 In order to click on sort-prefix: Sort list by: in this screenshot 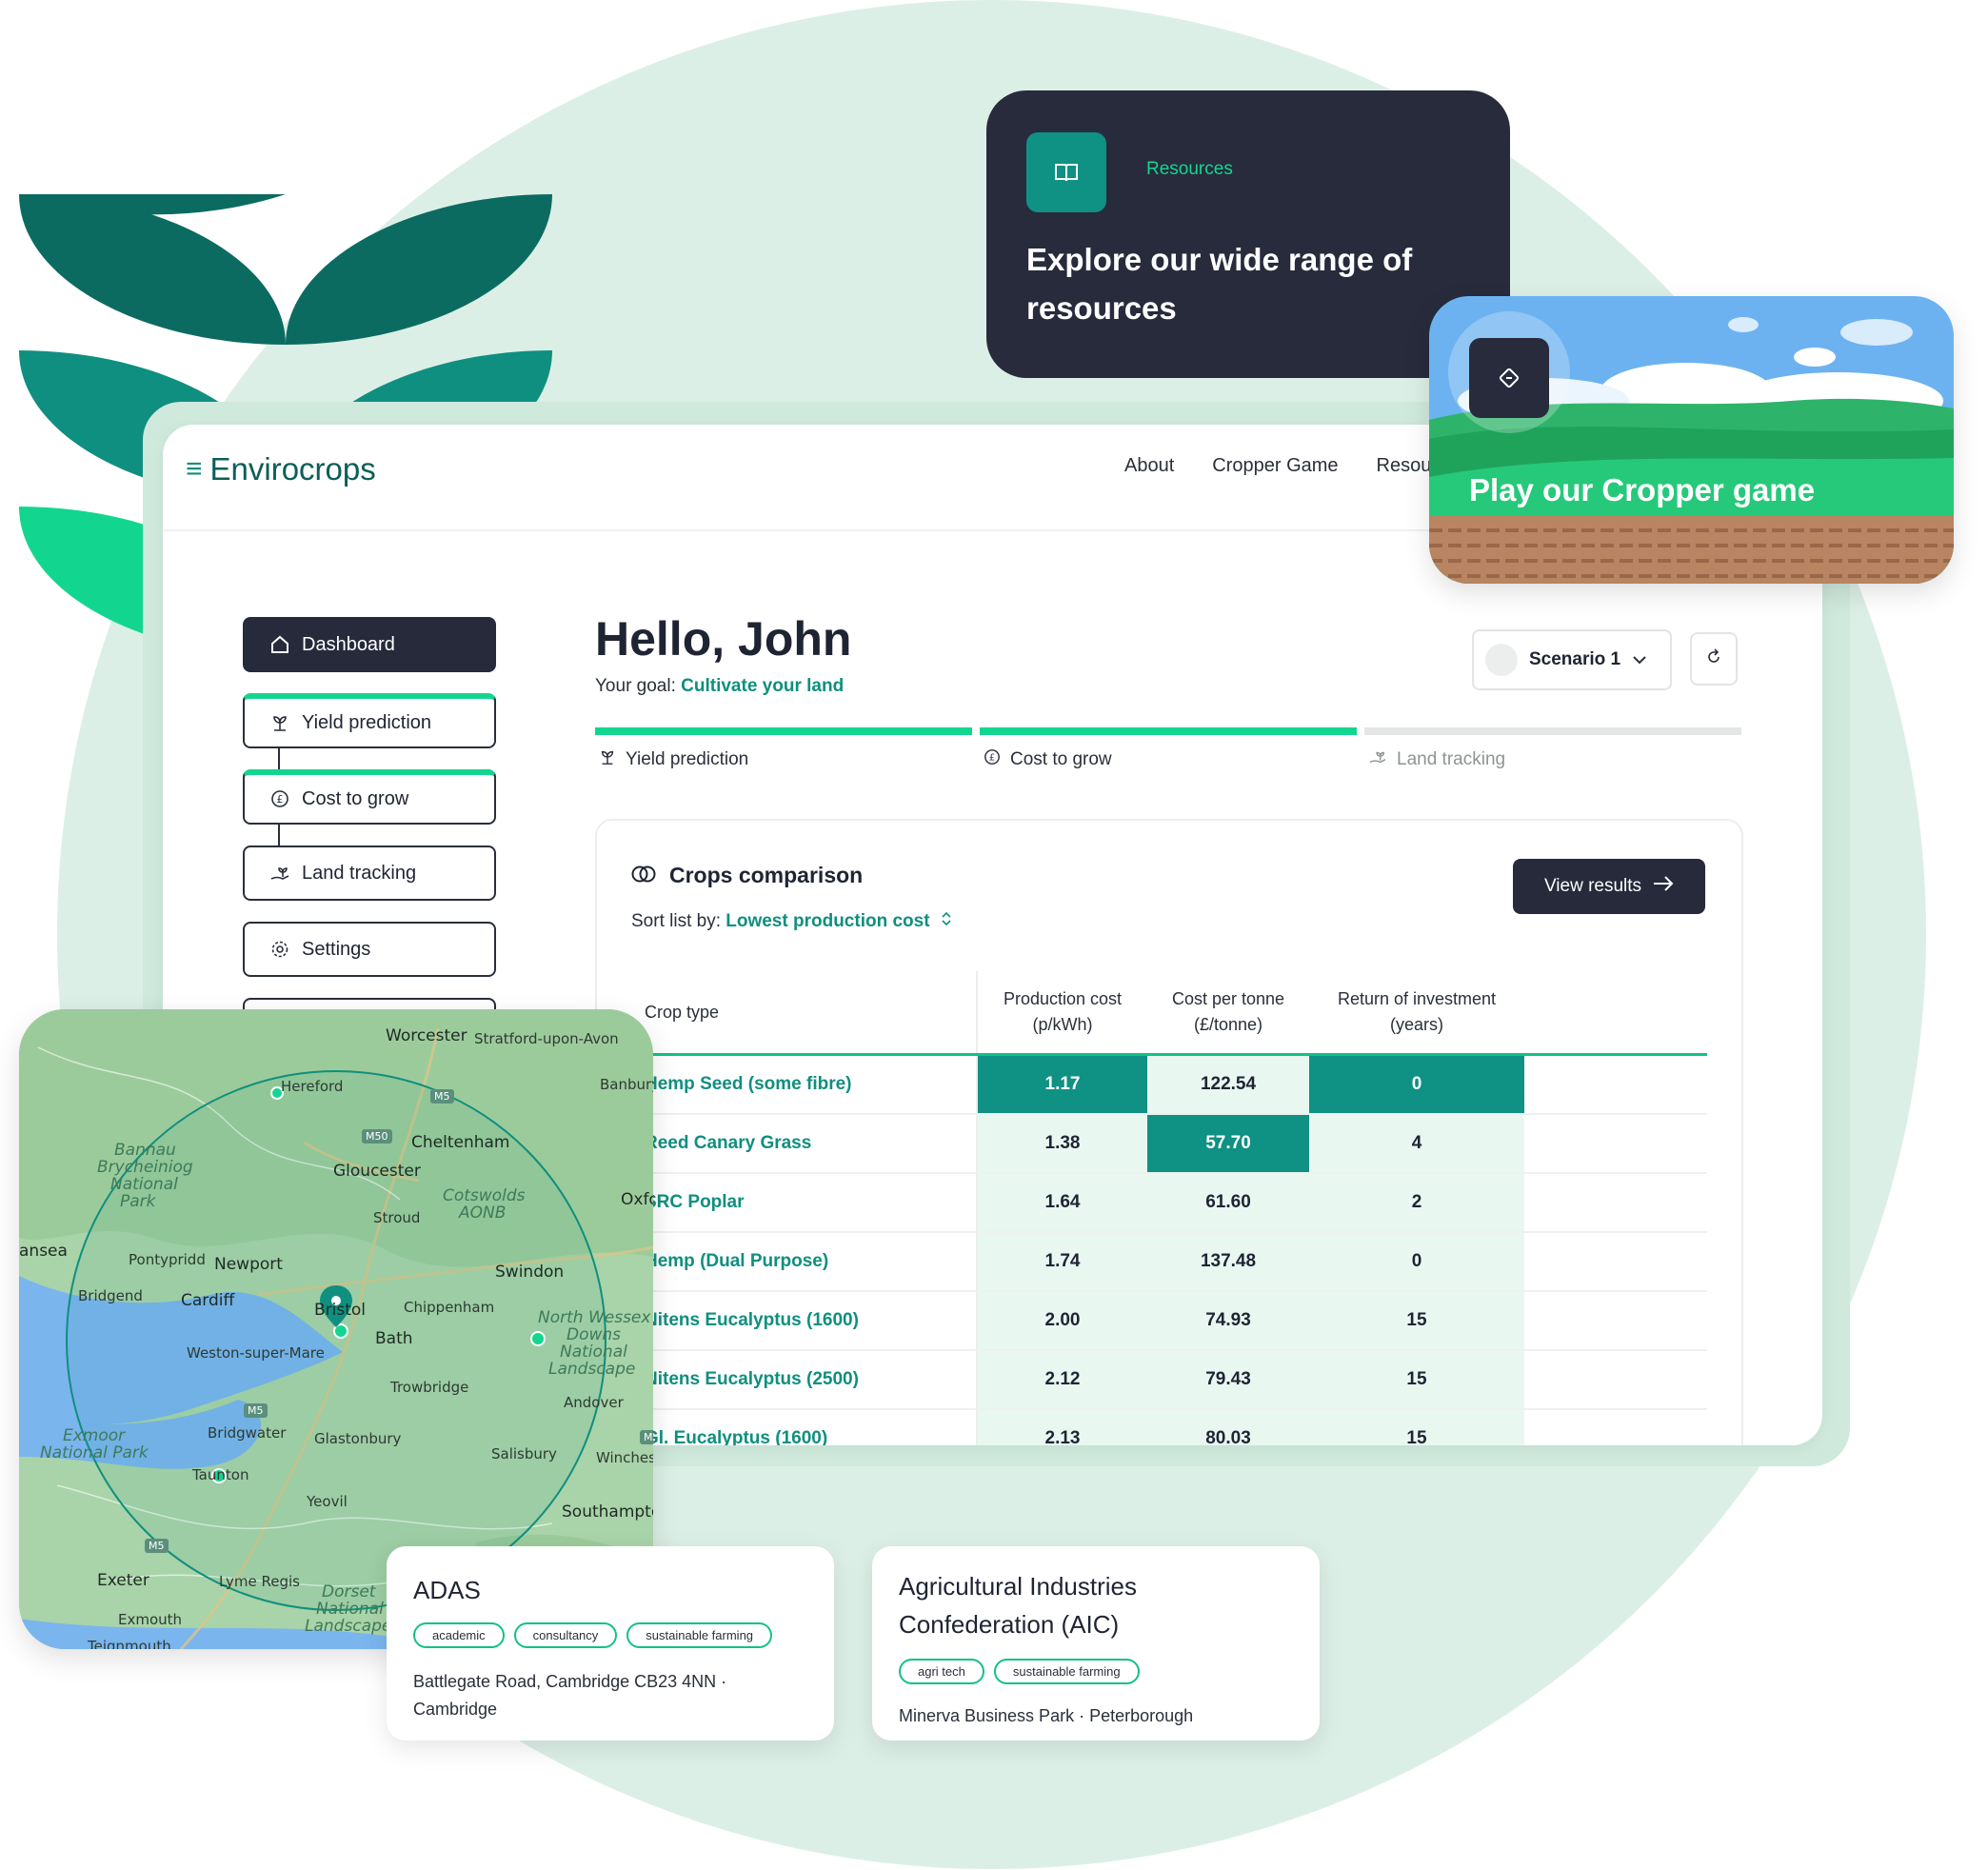, I will do `click(678, 921)`.